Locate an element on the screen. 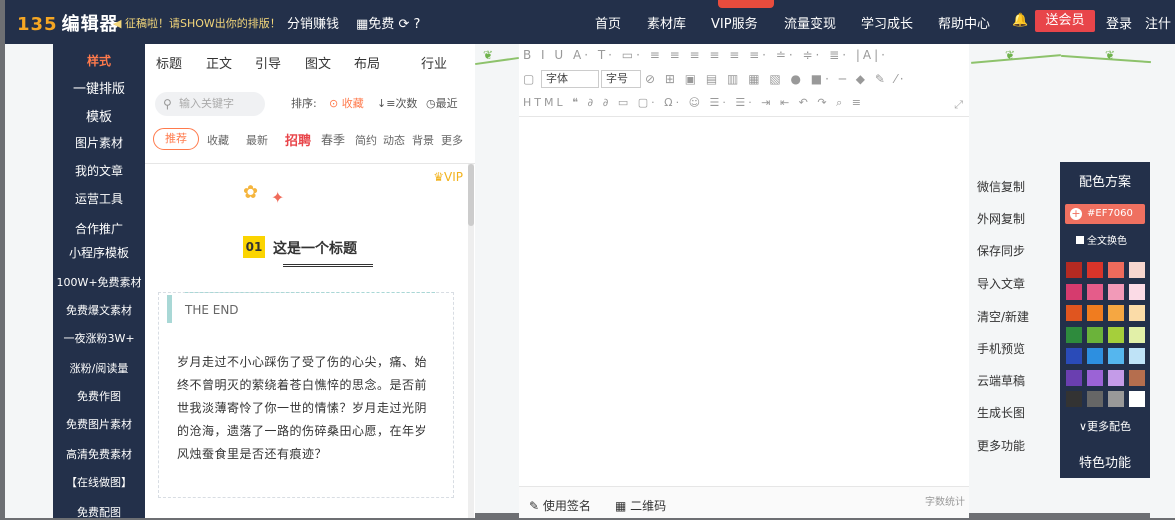 This screenshot has height=520, width=1175. more-colors-button: ∨更多配色 is located at coordinates (1105, 426).